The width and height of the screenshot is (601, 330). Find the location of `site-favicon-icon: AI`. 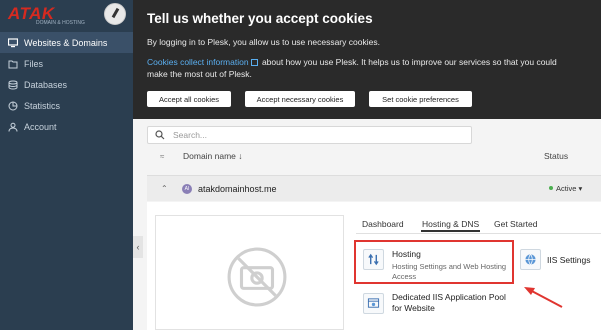

site-favicon-icon: AI is located at coordinates (187, 189).